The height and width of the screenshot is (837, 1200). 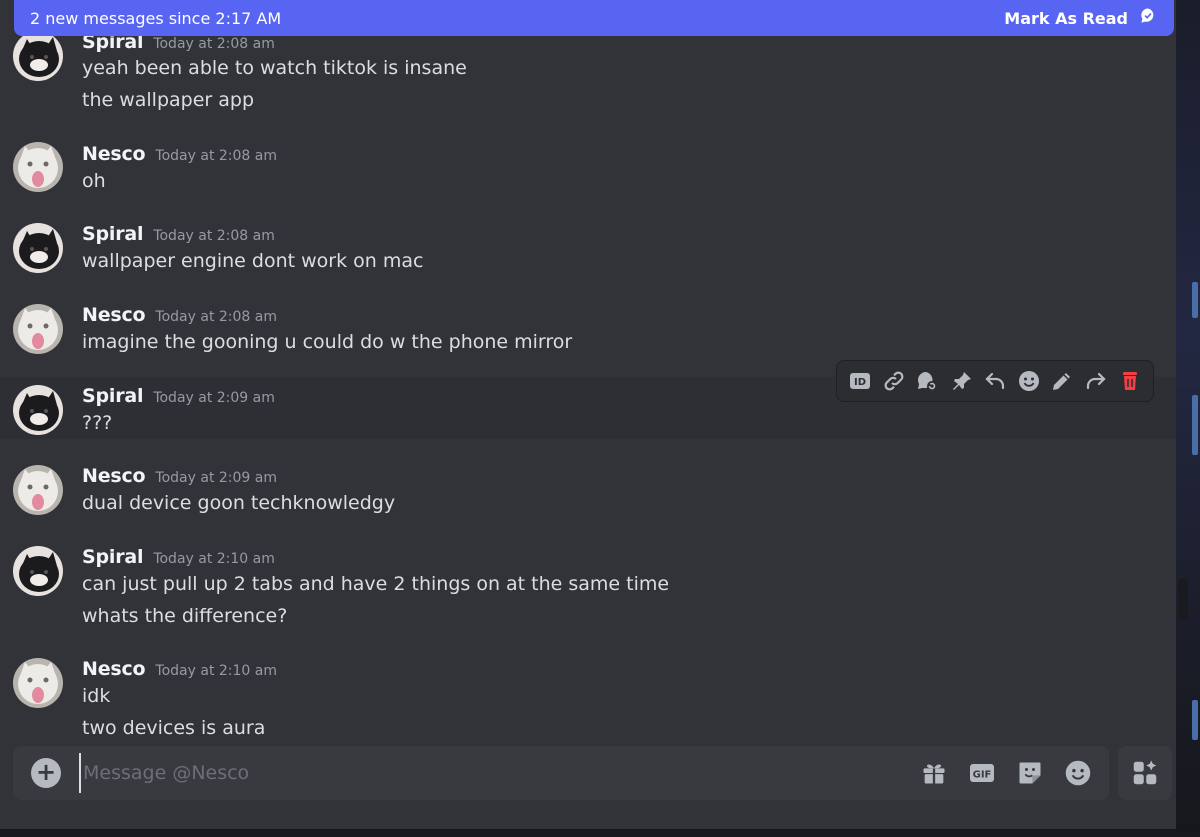 I want to click on mark-as-read-label: Mark As Read, so click(x=1066, y=18).